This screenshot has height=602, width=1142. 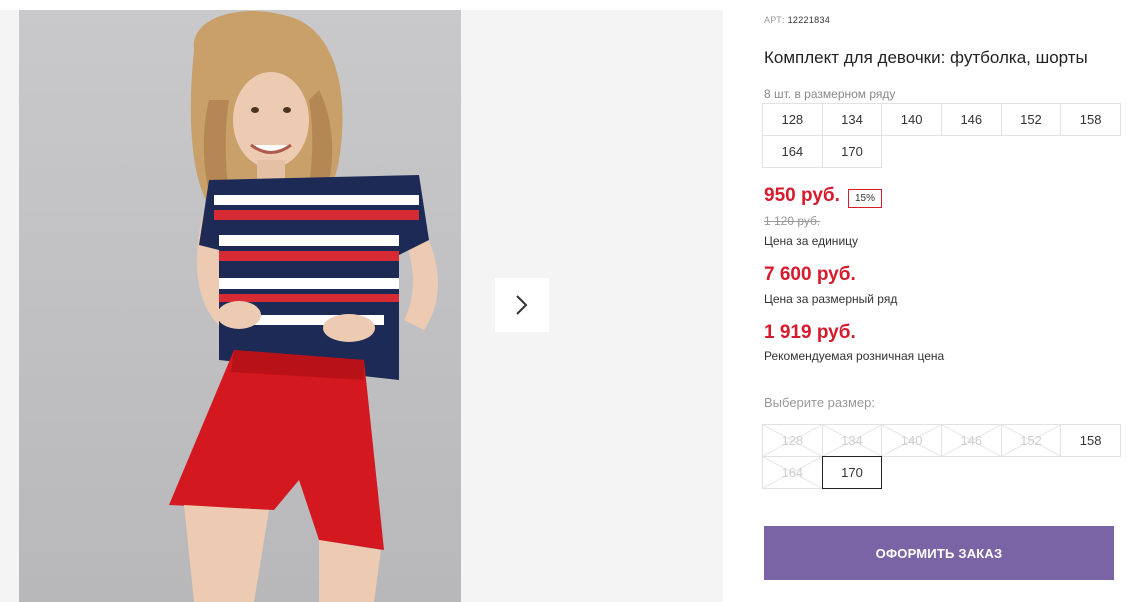 What do you see at coordinates (852, 151) in the screenshot?
I see `size-row-cell: 170` at bounding box center [852, 151].